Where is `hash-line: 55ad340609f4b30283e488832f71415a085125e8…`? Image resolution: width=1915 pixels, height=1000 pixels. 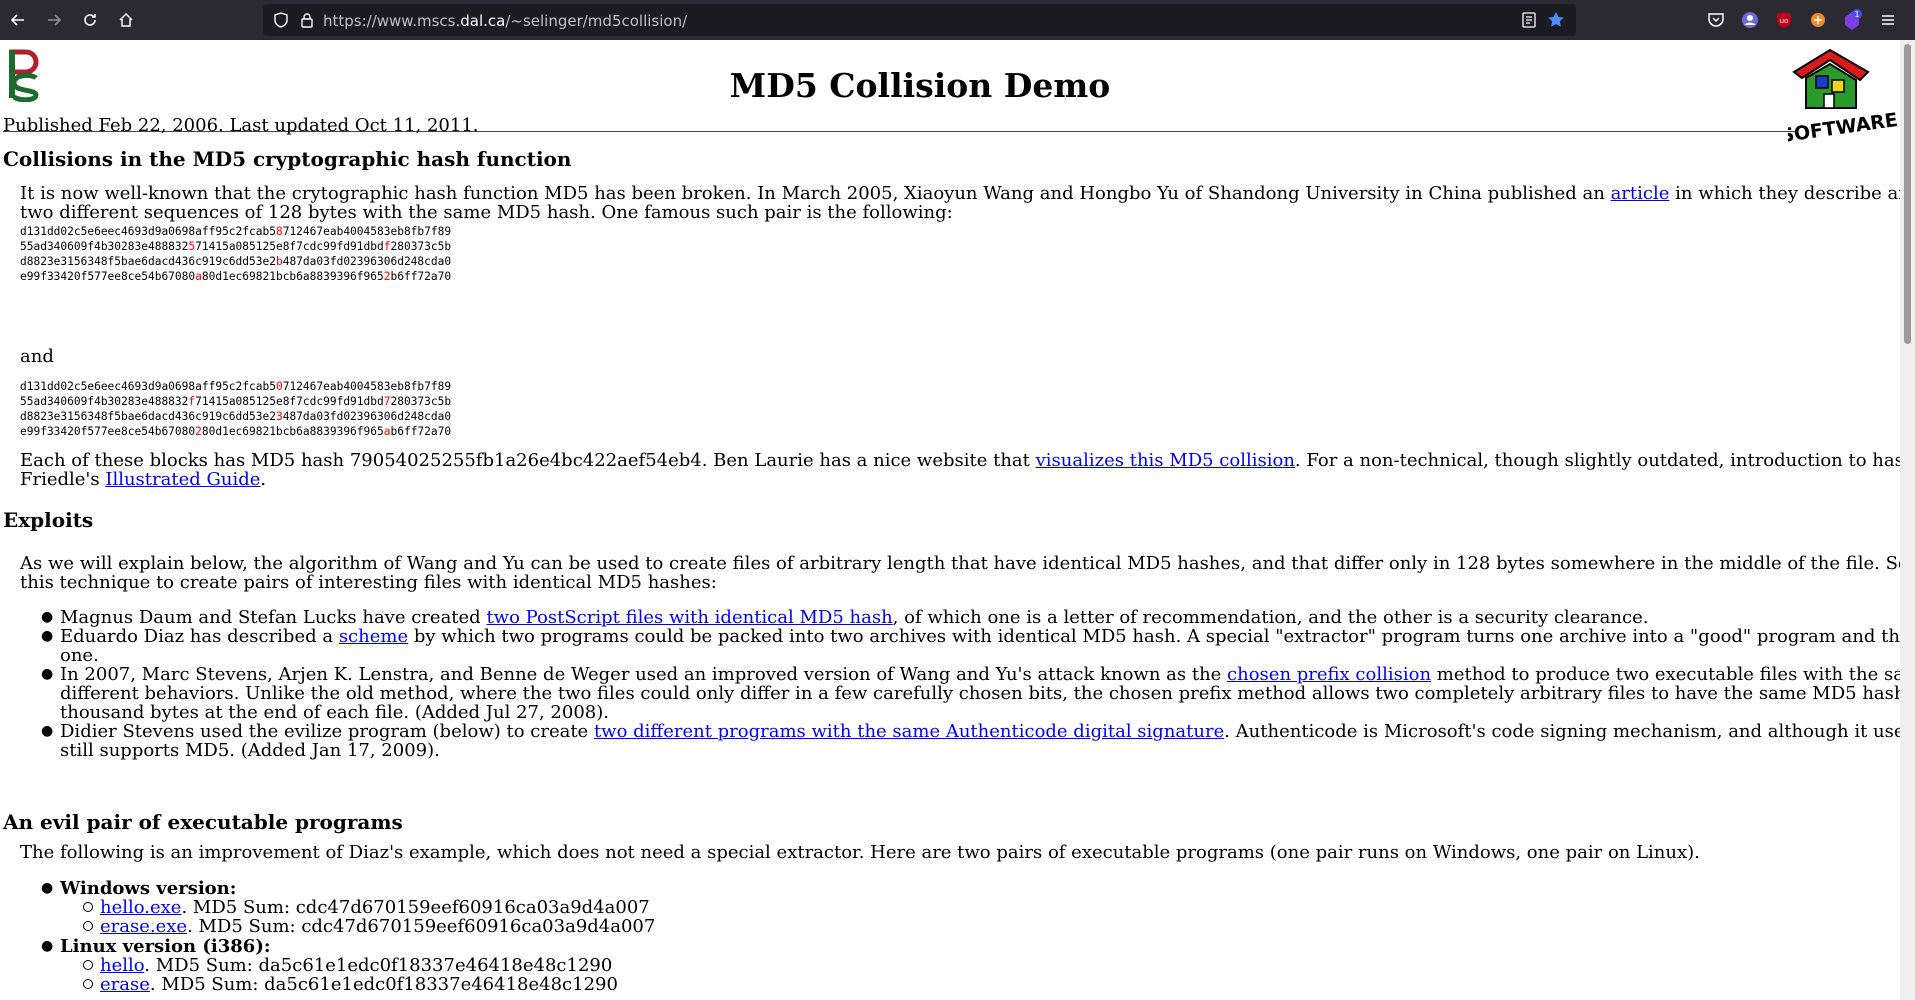 hash-line: 55ad340609f4b30283e488832f71415a085125e8… is located at coordinates (235, 401).